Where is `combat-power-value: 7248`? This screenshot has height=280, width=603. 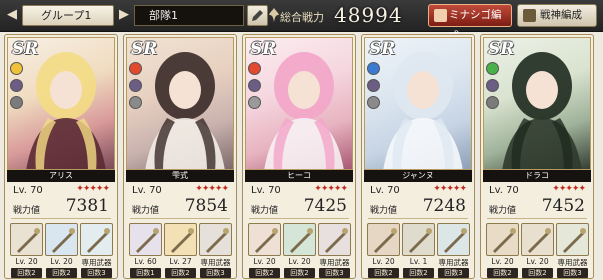 combat-power-value: 7248 is located at coordinates (444, 206).